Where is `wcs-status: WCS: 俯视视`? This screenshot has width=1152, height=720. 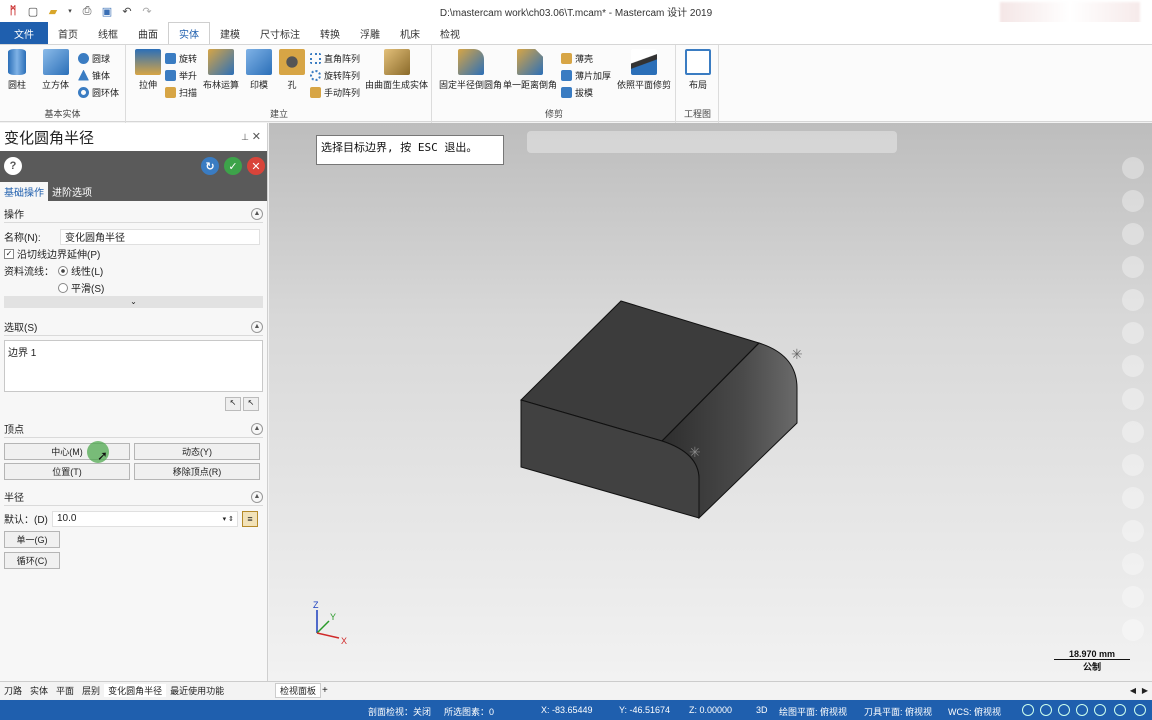
wcs-status: WCS: 俯视视 is located at coordinates (974, 711).